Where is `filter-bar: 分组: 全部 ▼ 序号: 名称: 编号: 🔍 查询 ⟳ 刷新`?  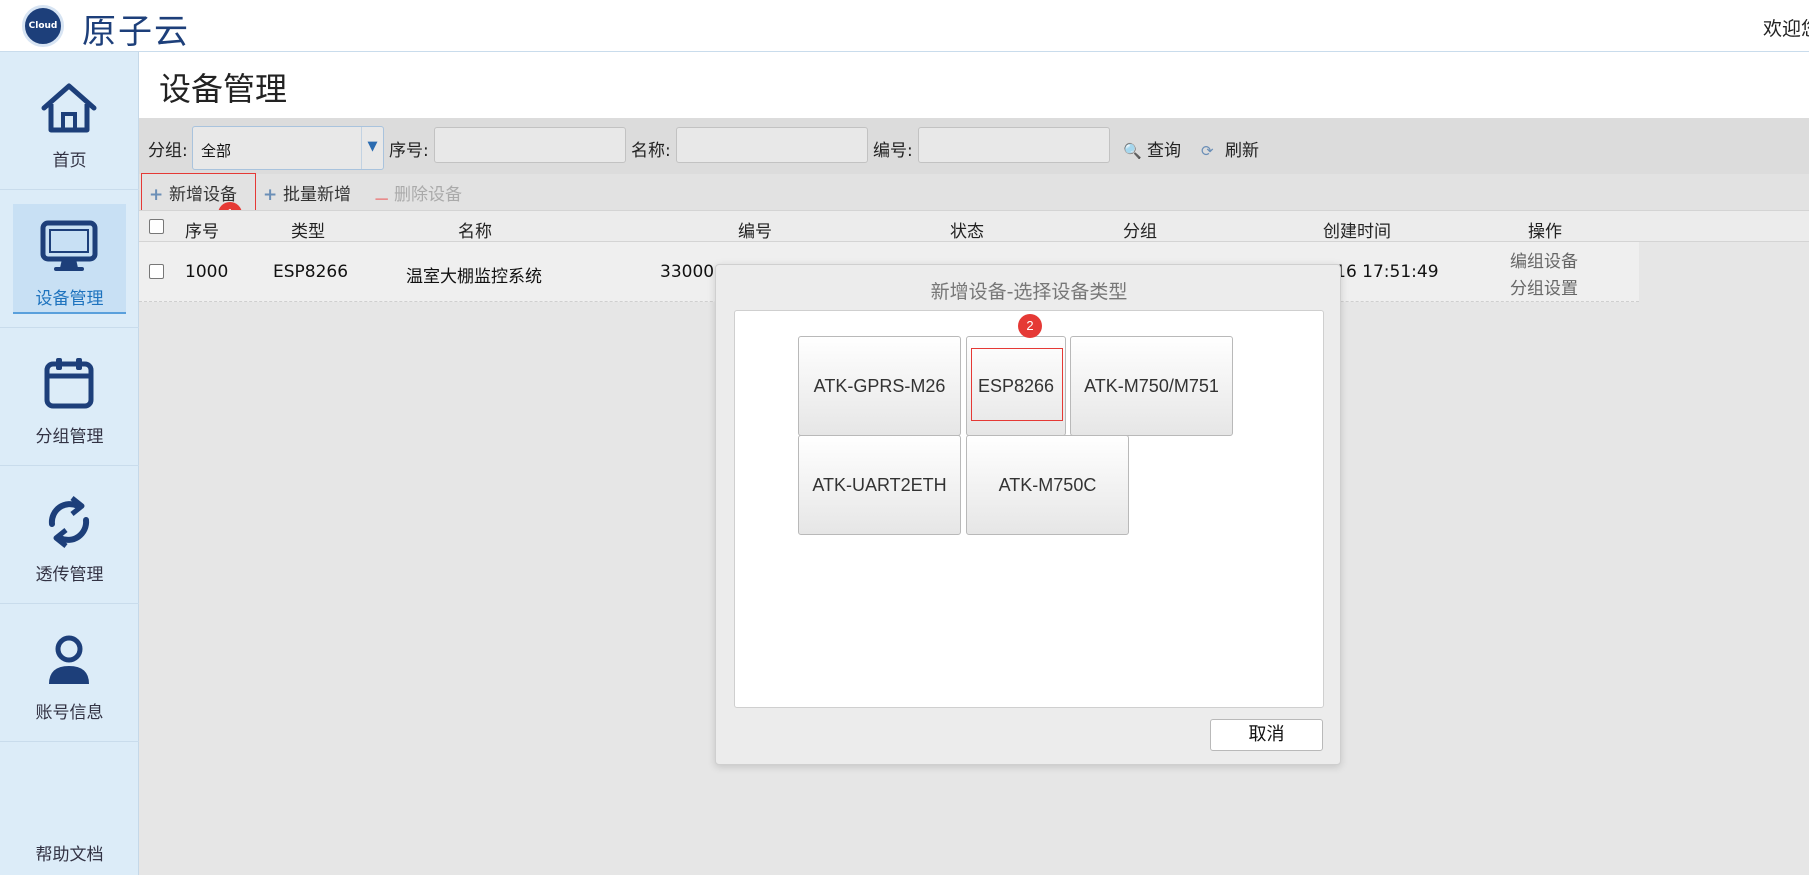 filter-bar: 分组: 全部 ▼ 序号: 名称: 编号: 🔍 查询 ⟳ 刷新 is located at coordinates (974, 146).